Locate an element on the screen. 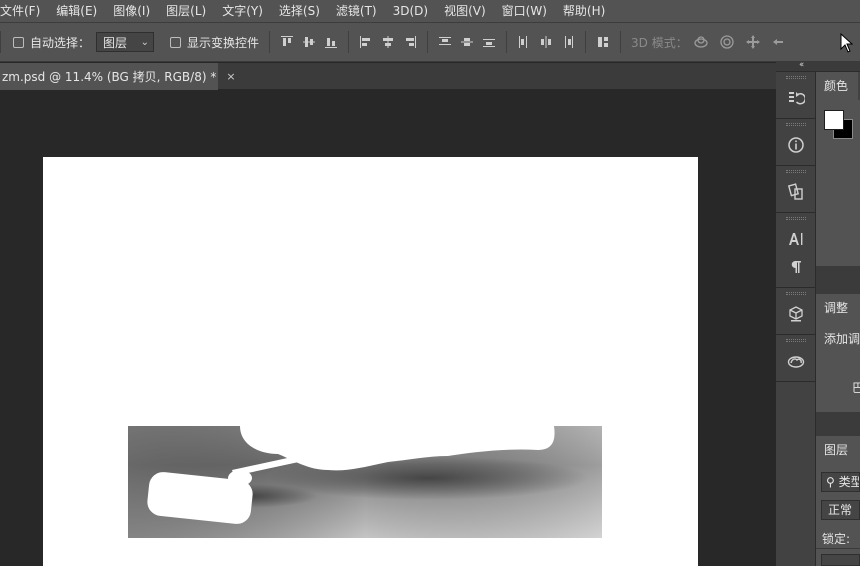  layer-image is located at coordinates (365, 482).